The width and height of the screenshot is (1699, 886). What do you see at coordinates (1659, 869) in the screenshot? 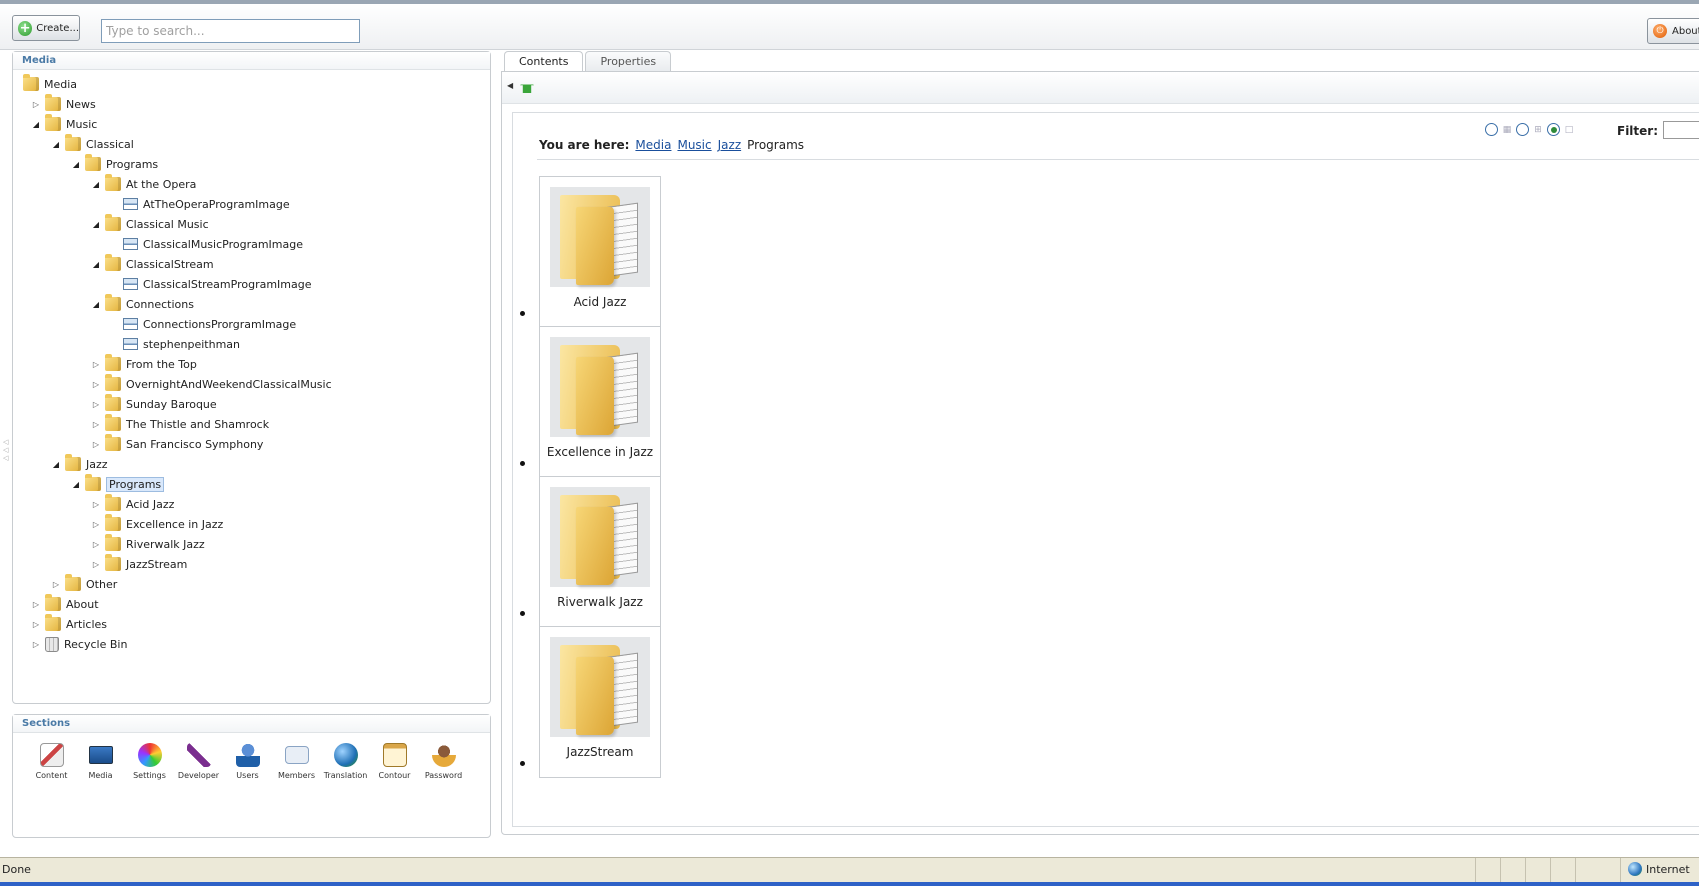
I see `security-zone: Internet` at bounding box center [1659, 869].